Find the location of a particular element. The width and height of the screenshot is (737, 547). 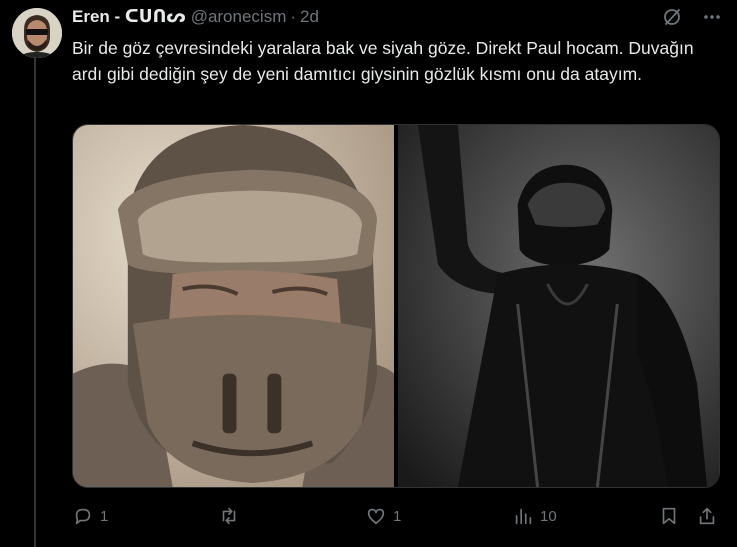

tweet-action-bar: 1 1 10 is located at coordinates (397, 517).